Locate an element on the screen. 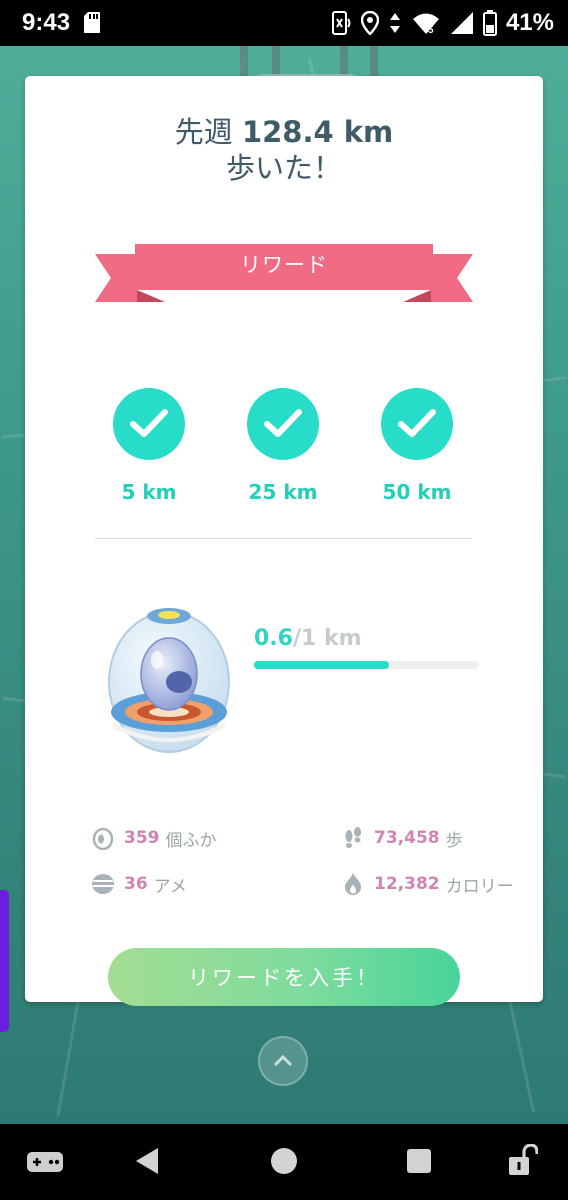 This screenshot has height=1200, width=568. game-controller-icon is located at coordinates (45, 1162).